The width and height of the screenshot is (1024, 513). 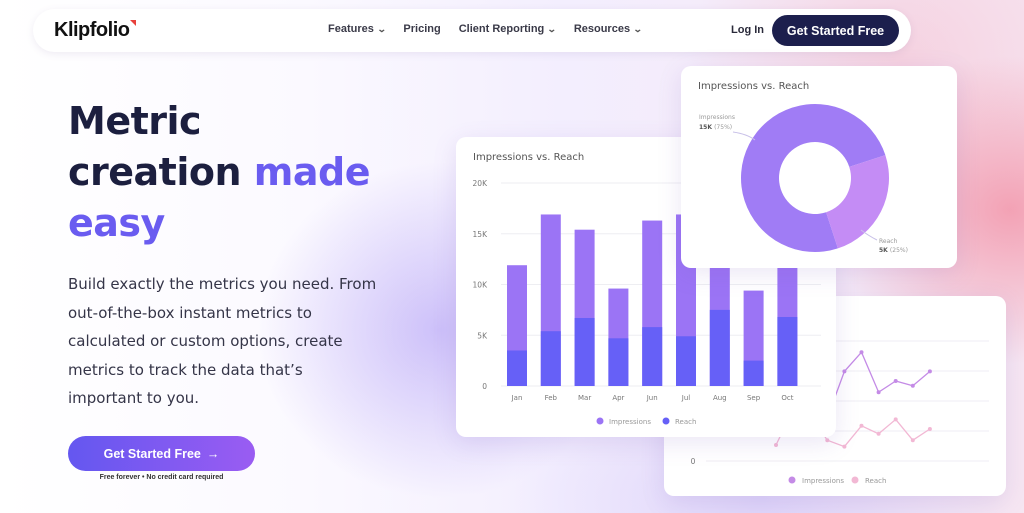 What do you see at coordinates (893, 250) in the screenshot?
I see `donut-value-reach: 5K (25%)` at bounding box center [893, 250].